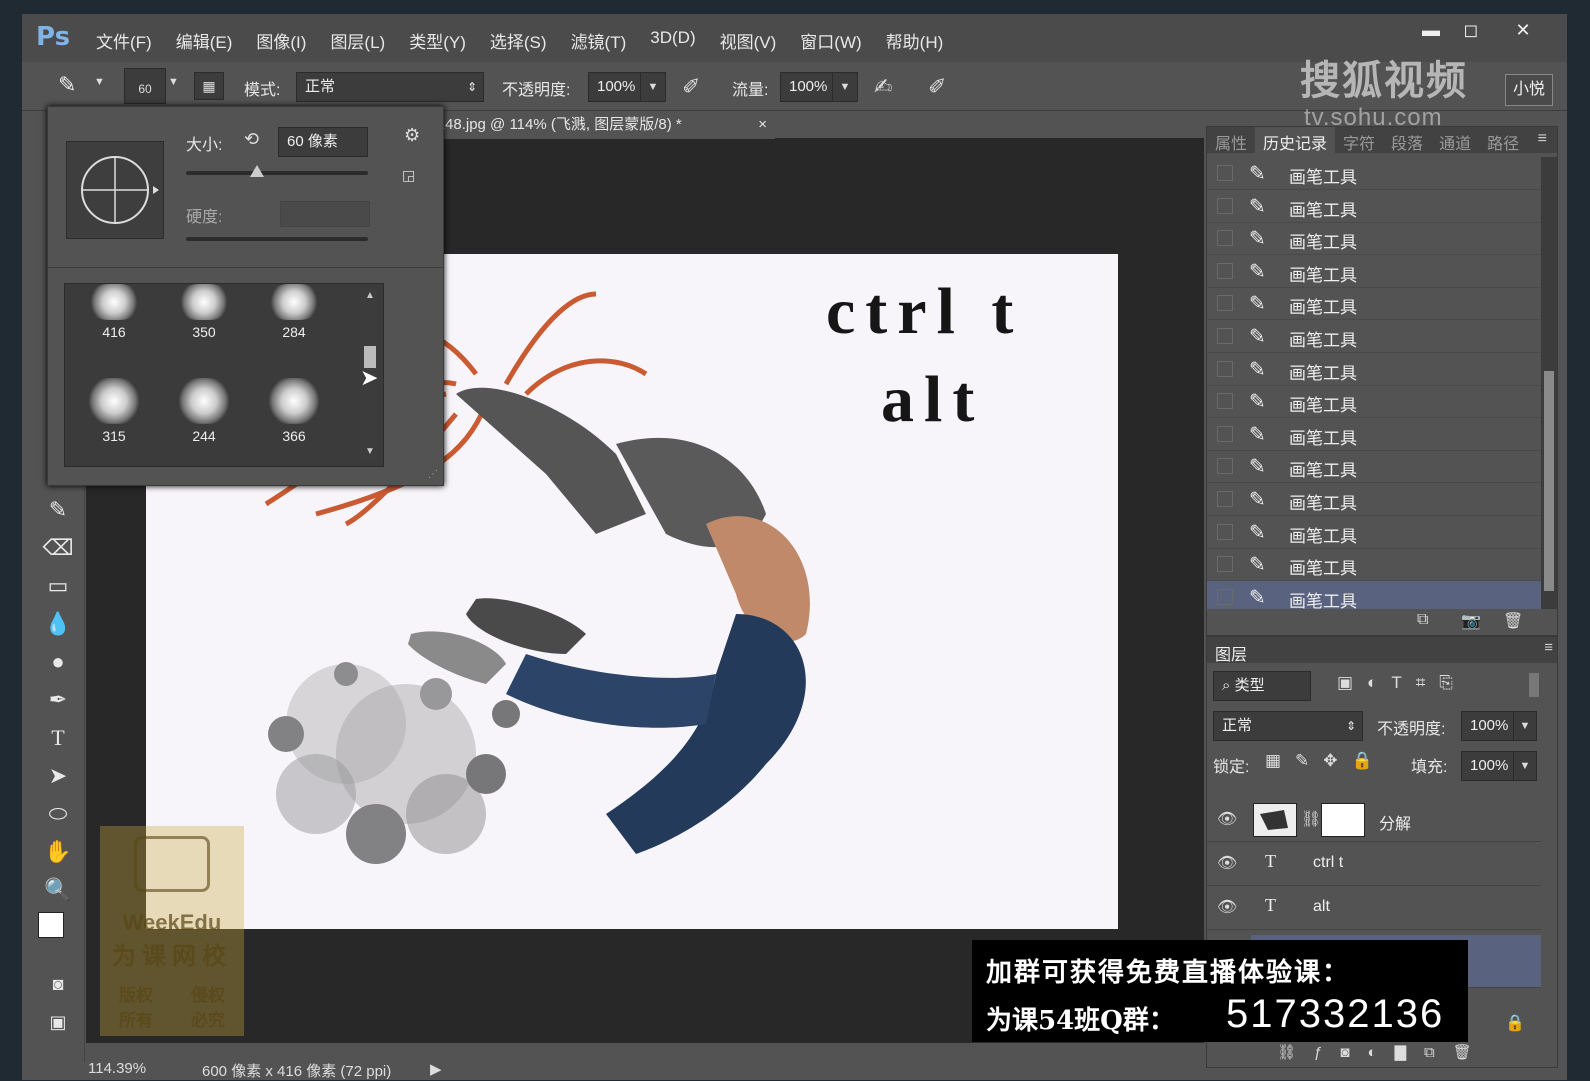  Describe the element at coordinates (1513, 621) in the screenshot. I see `trash-icon: 🗑` at that location.